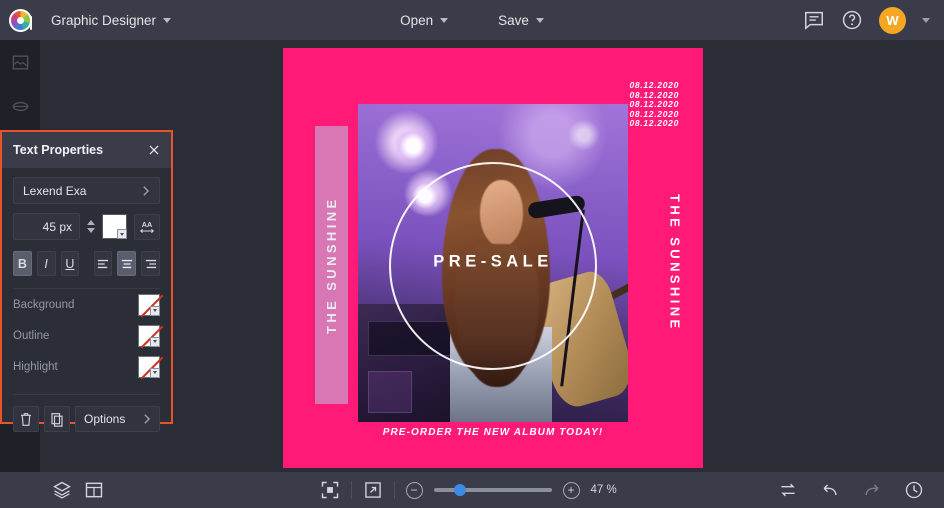 This screenshot has width=944, height=508. I want to click on font-family-value: Lexend Exa, so click(55, 190).